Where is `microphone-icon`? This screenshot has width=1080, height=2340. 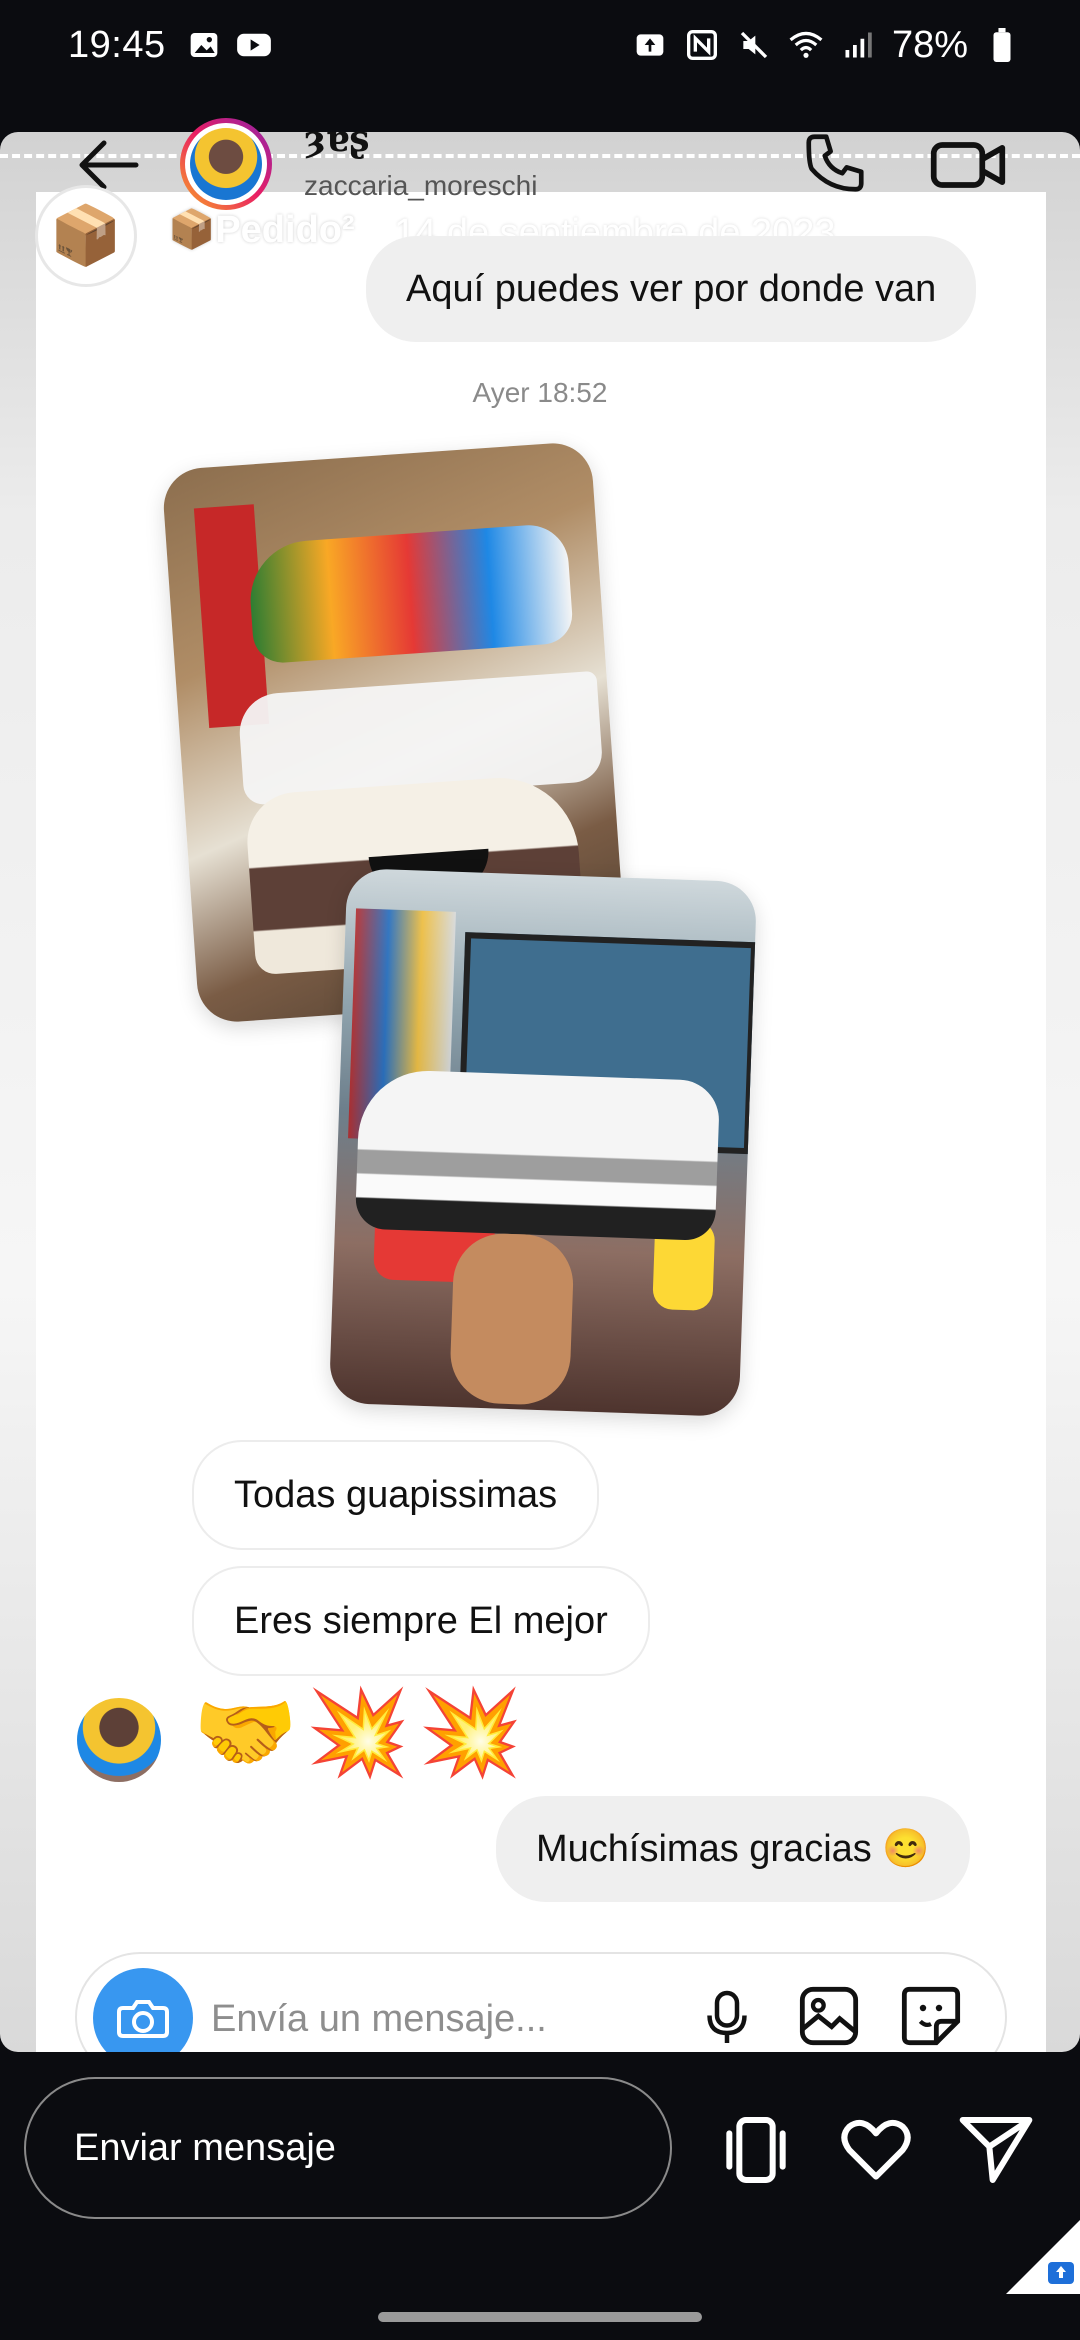
microphone-icon is located at coordinates (727, 2018).